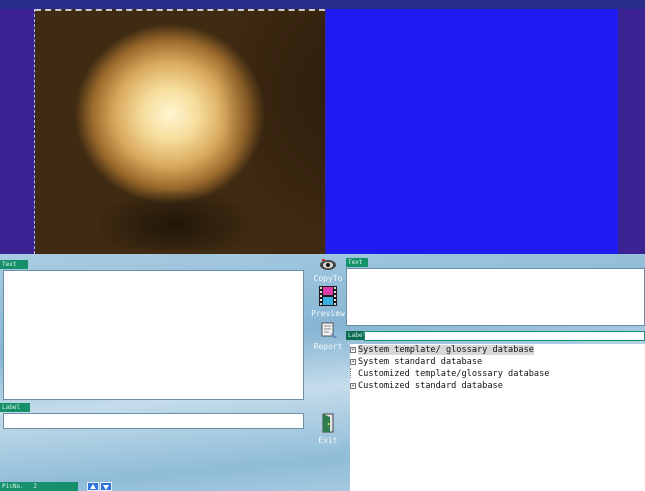  Describe the element at coordinates (328, 265) in the screenshot. I see `eye-icon` at that location.